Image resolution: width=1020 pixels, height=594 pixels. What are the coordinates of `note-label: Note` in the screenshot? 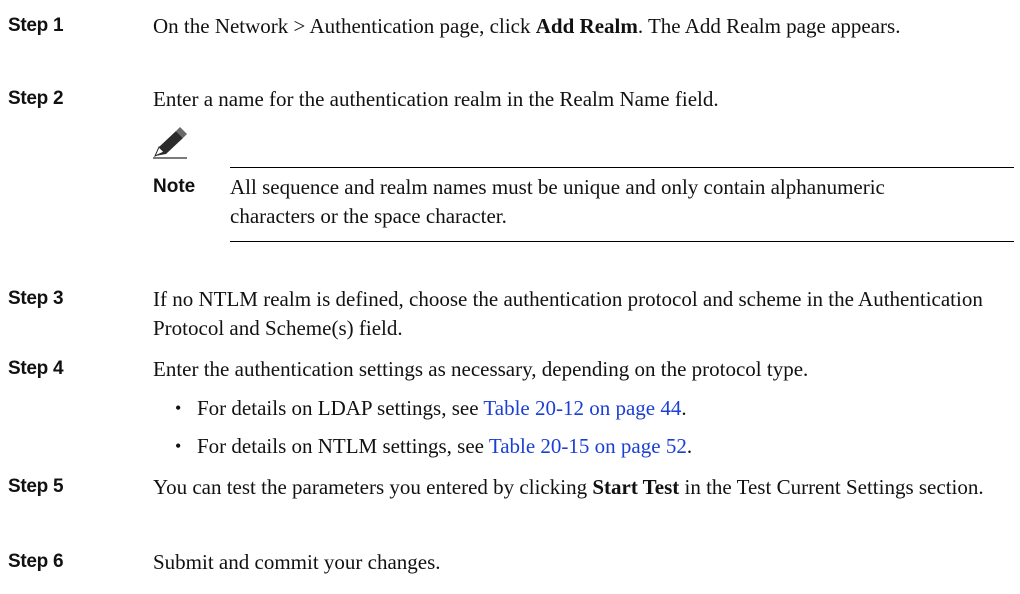 It's located at (174, 186).